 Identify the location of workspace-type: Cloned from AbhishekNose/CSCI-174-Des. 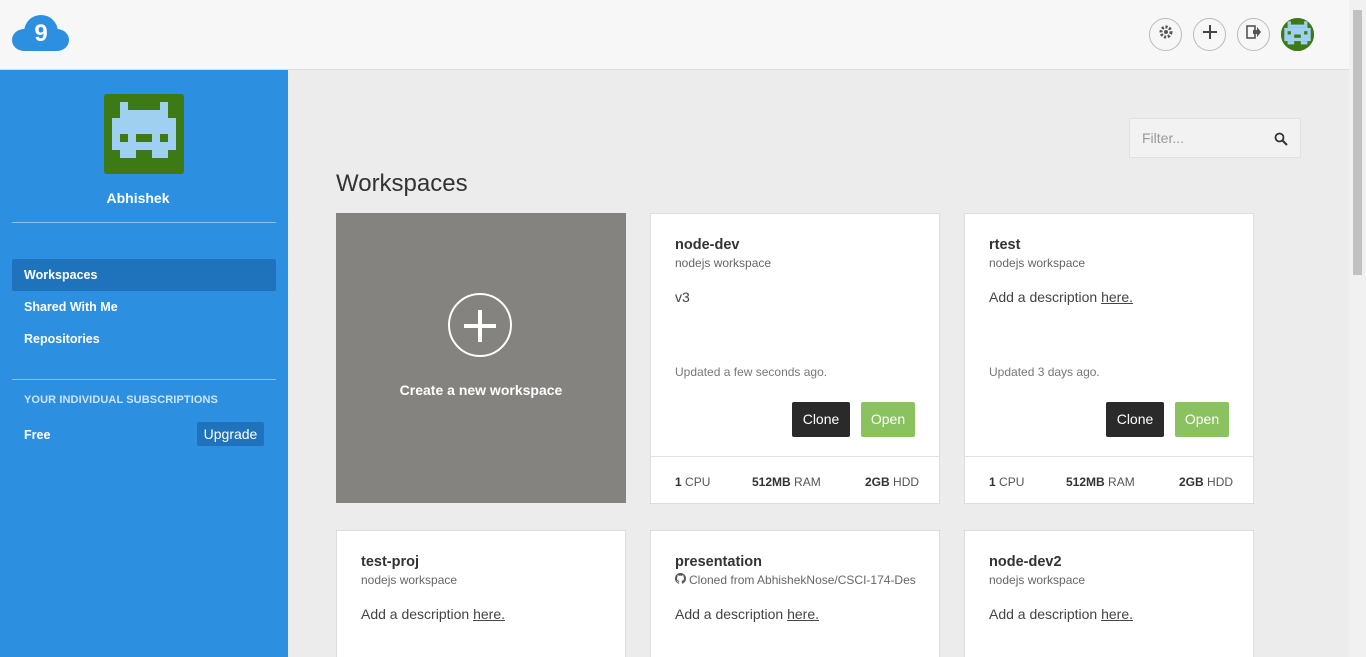
(795, 580).